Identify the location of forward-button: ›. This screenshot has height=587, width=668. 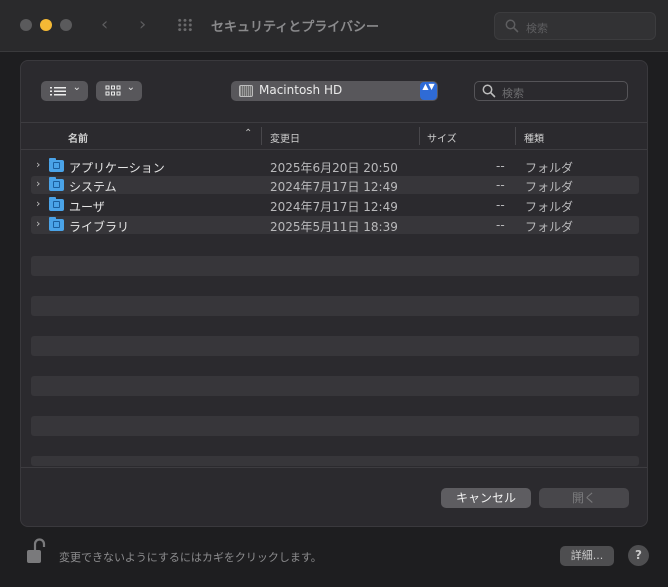
(142, 25).